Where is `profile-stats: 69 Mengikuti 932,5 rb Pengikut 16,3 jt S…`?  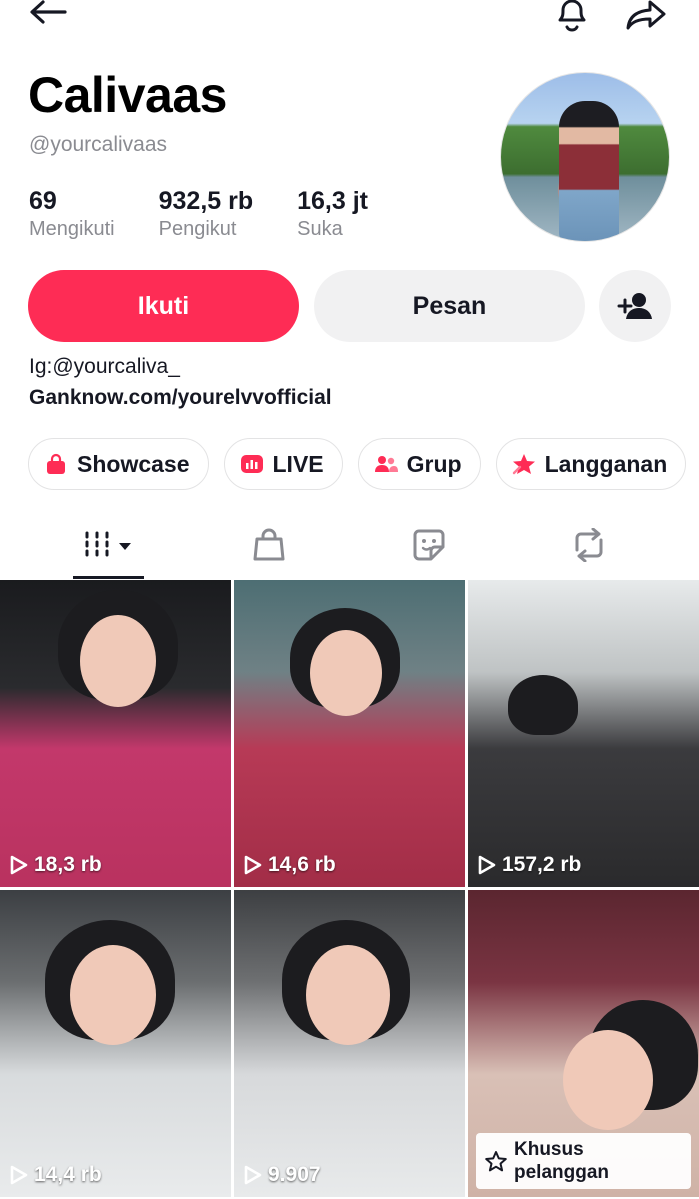
profile-stats: 69 Mengikuti 932,5 rb Pengikut 16,3 jt S… is located at coordinates (220, 214).